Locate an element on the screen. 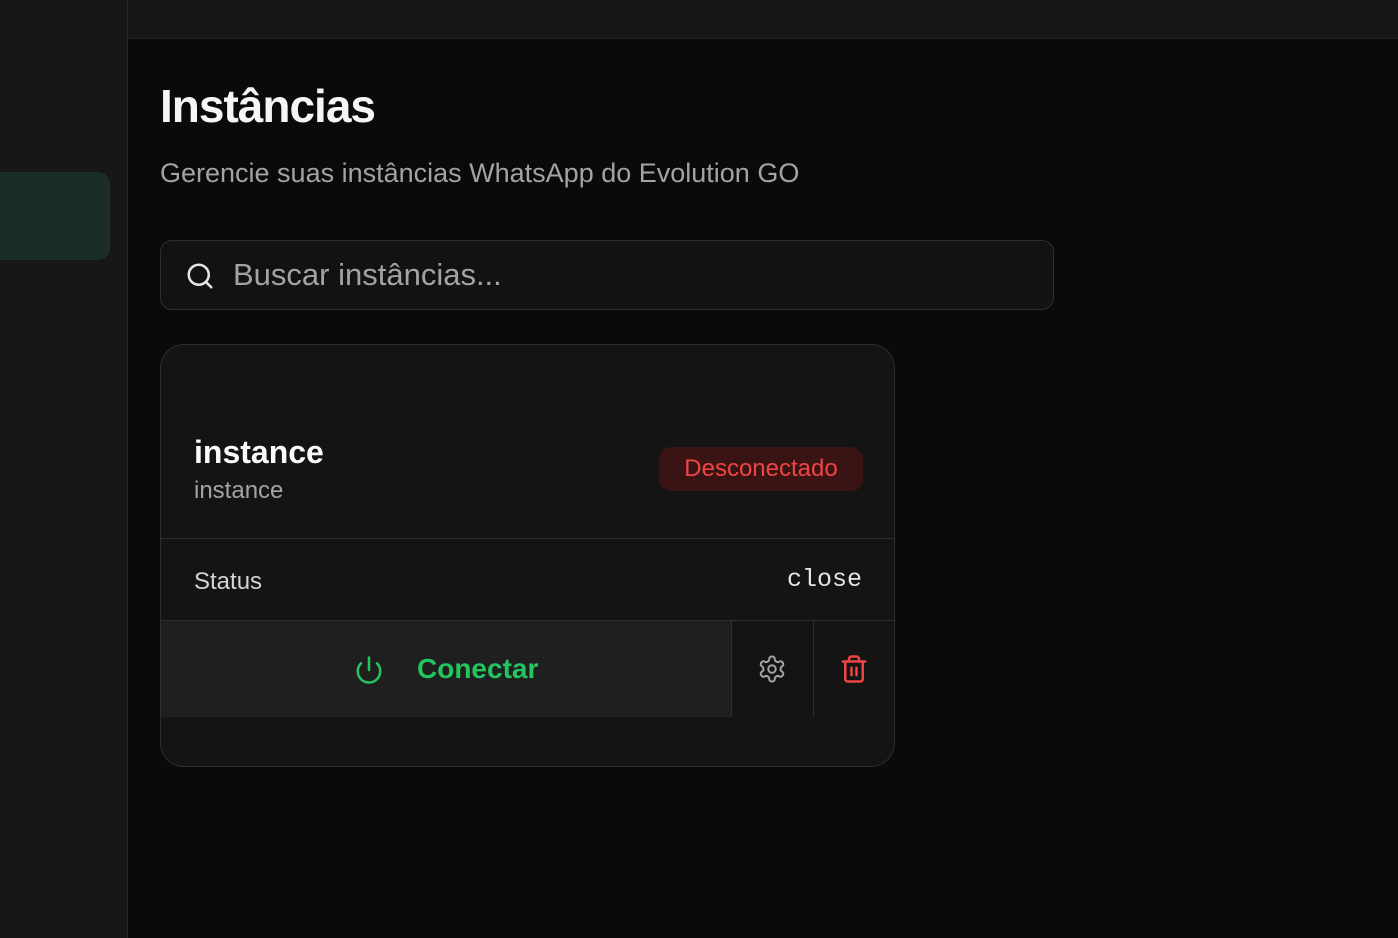  connect-label: Conectar is located at coordinates (478, 668).